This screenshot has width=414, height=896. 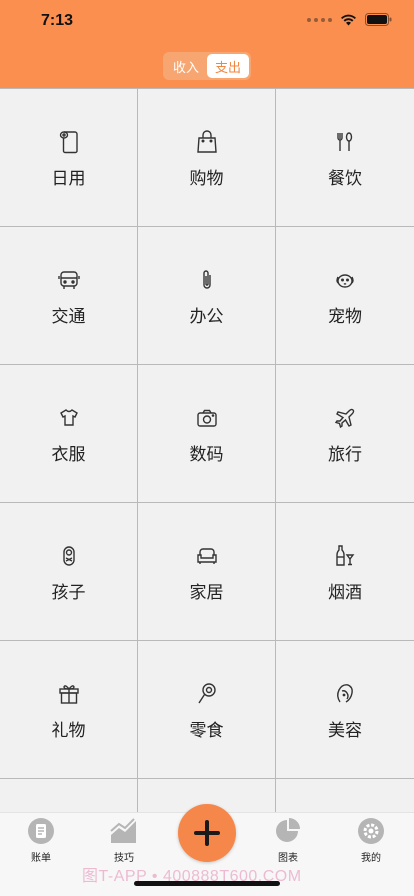 I want to click on category-dining: 餐饮, so click(x=345, y=158).